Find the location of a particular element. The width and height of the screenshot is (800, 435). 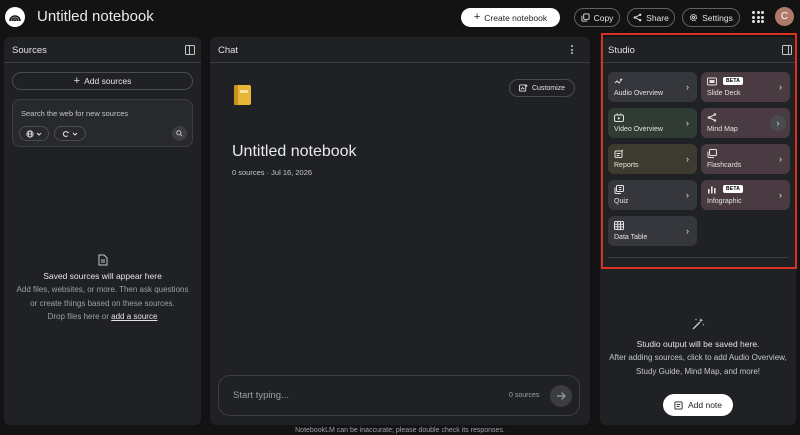

add-note-label: Add note is located at coordinates (705, 405).